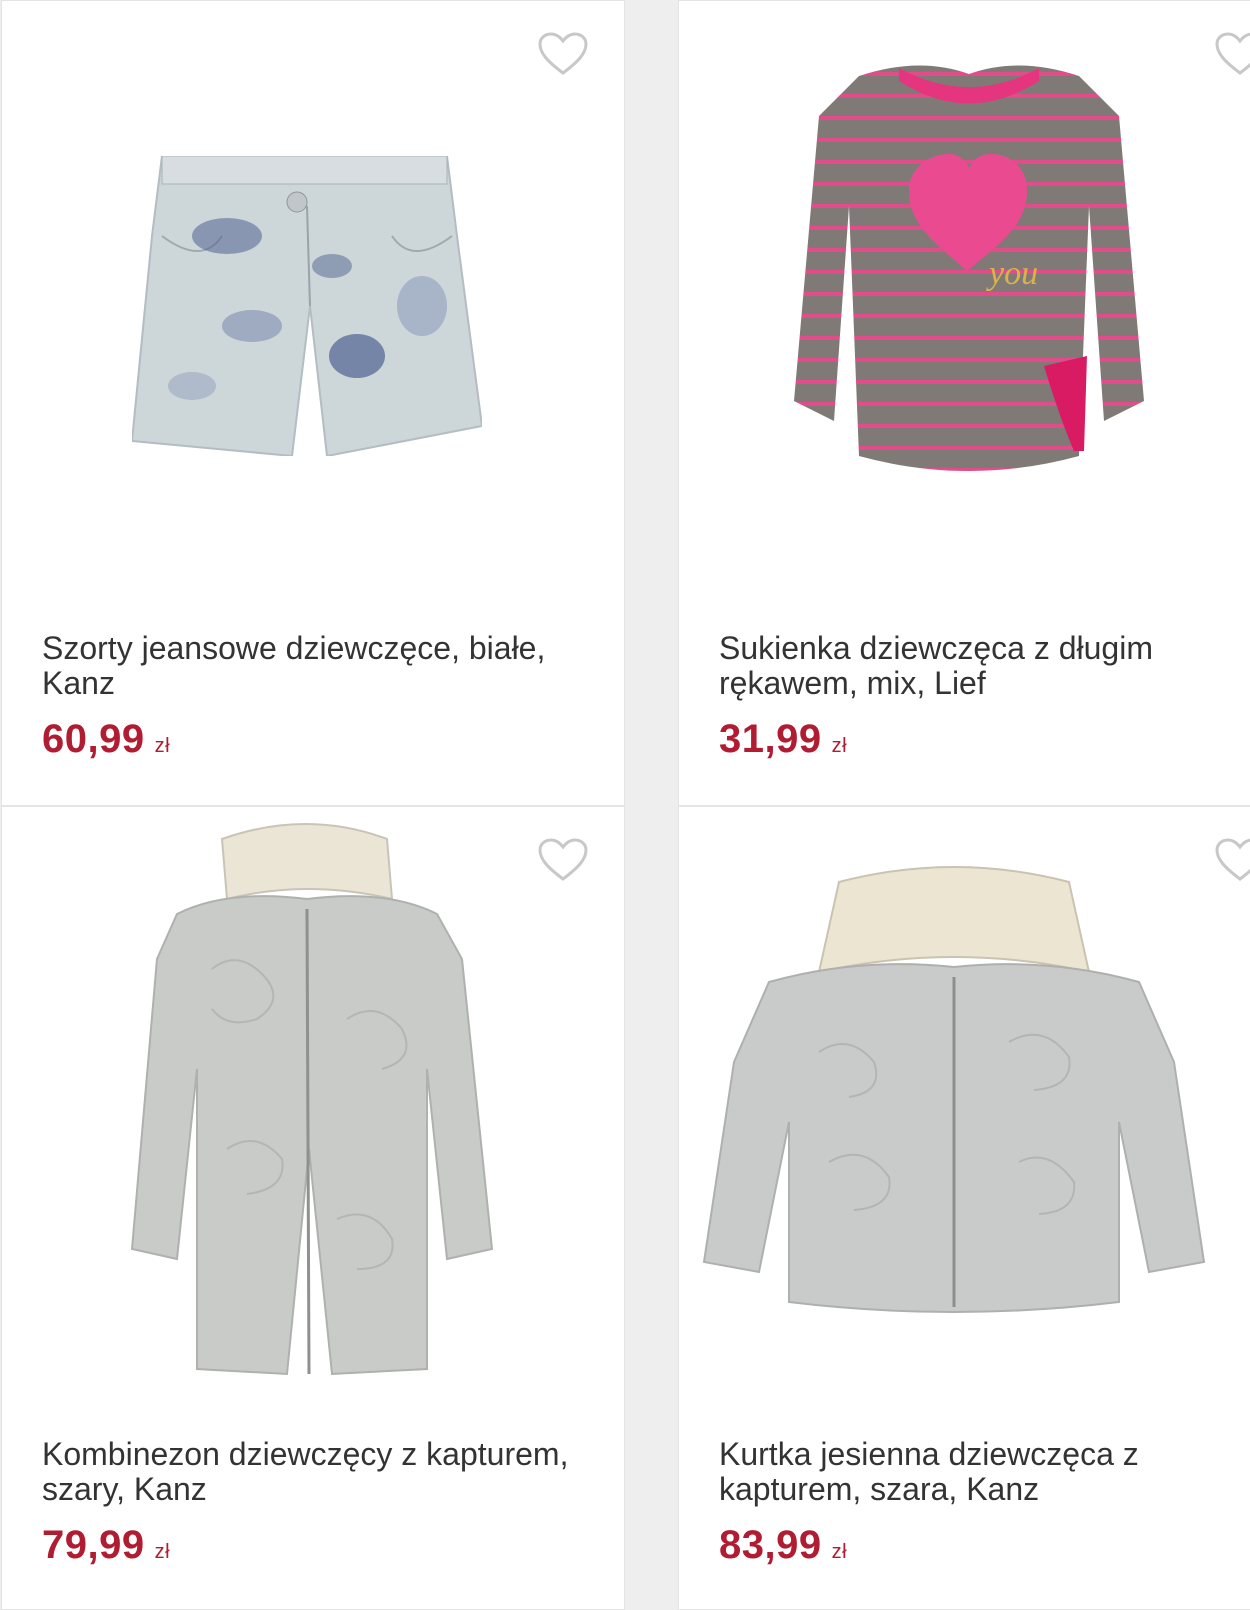 This screenshot has height=1610, width=1250. I want to click on product-price: 60,99 zł, so click(106, 739).